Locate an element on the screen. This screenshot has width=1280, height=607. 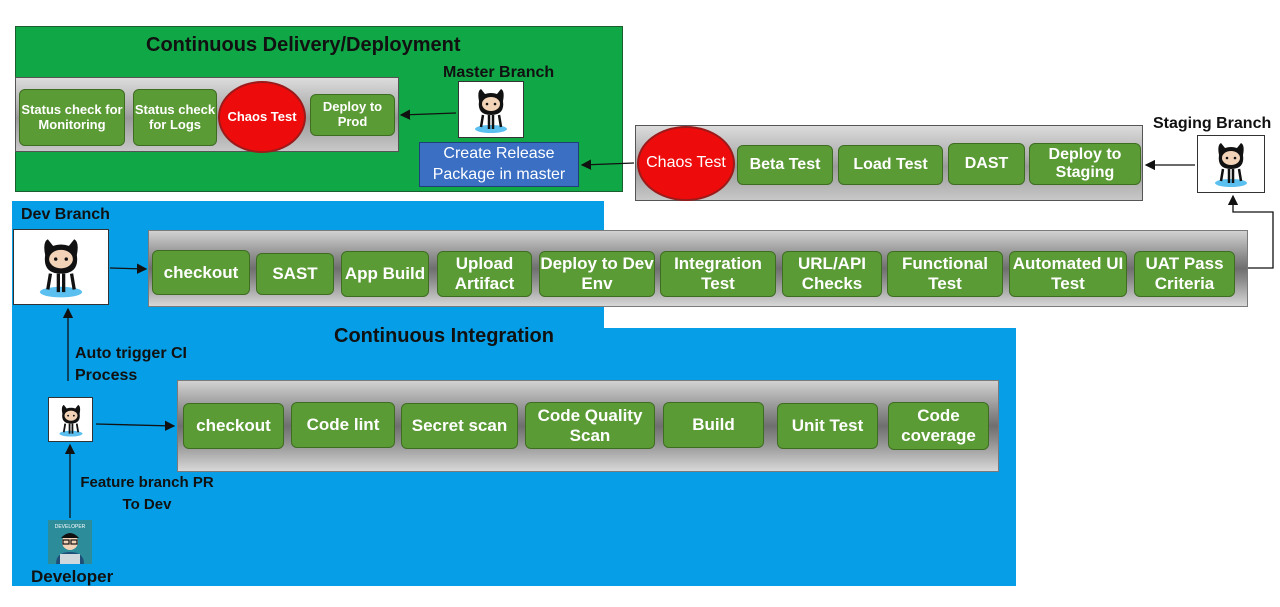
arrow-master-to-cd is located at coordinates (428, 114).